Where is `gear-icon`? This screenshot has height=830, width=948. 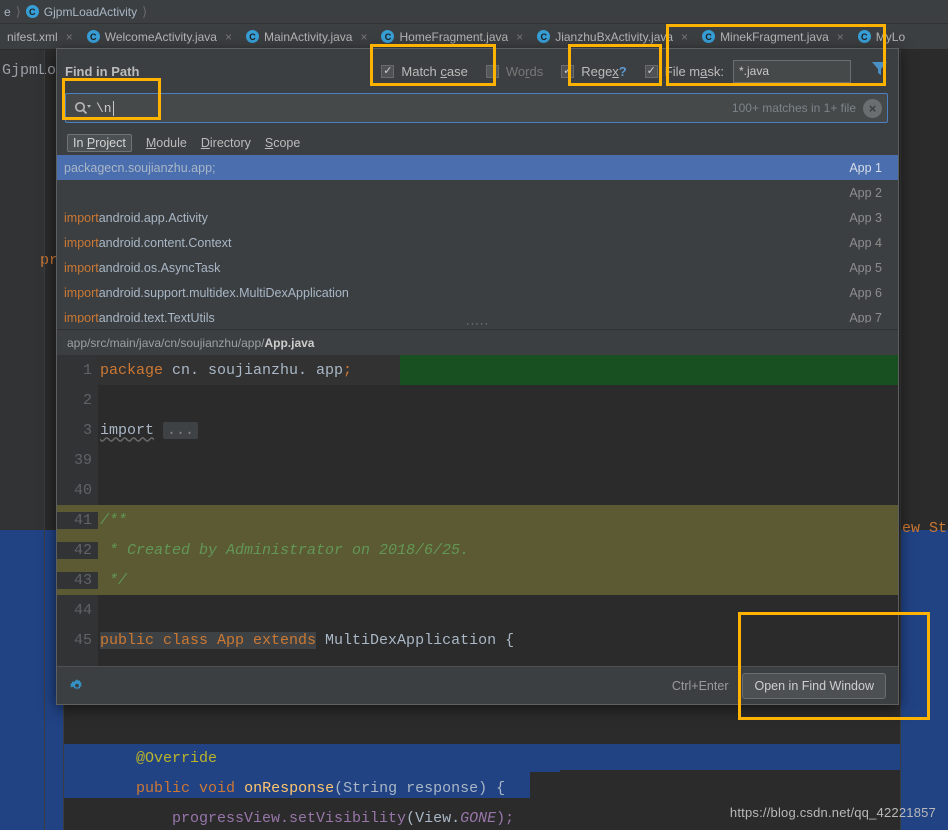 gear-icon is located at coordinates (77, 686).